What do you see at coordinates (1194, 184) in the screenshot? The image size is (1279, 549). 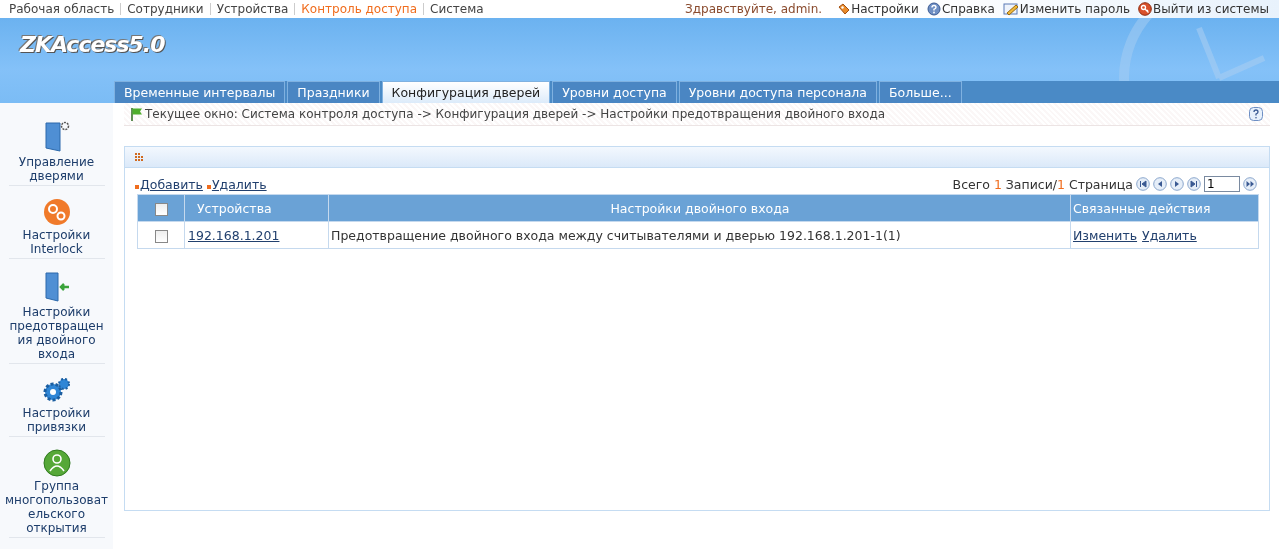 I see `last-page-icon` at bounding box center [1194, 184].